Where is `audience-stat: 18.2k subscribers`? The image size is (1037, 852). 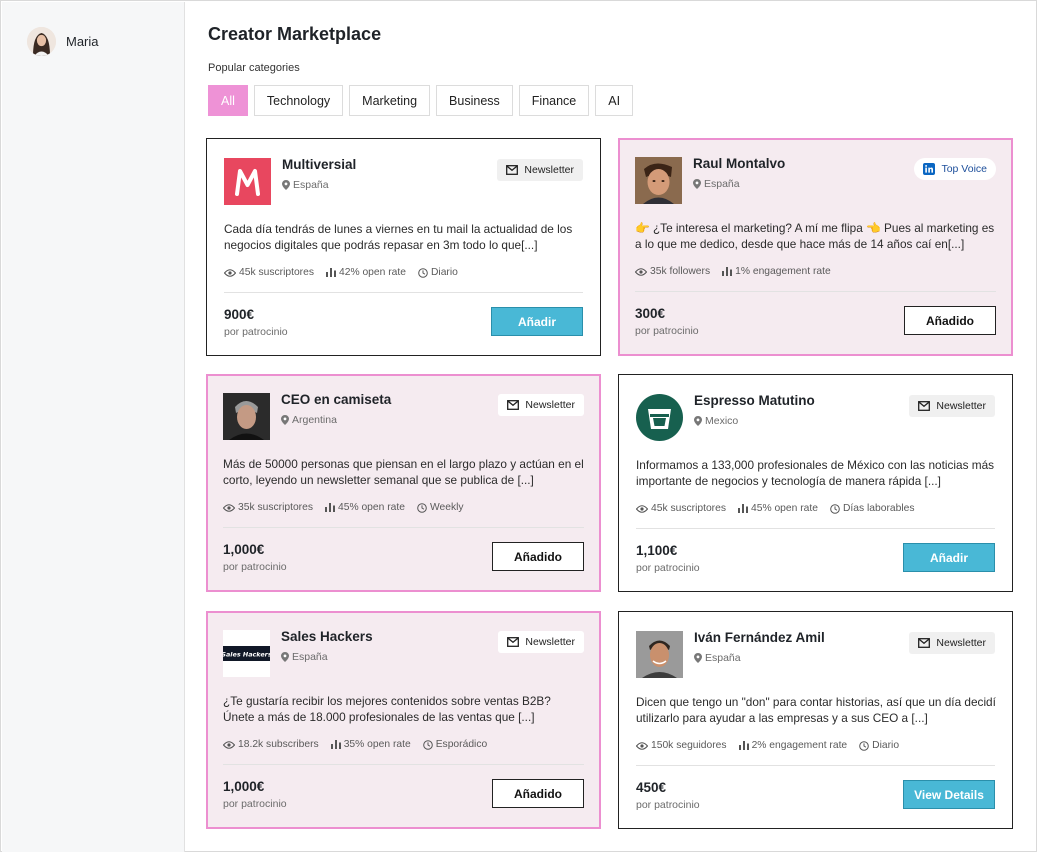 audience-stat: 18.2k subscribers is located at coordinates (271, 744).